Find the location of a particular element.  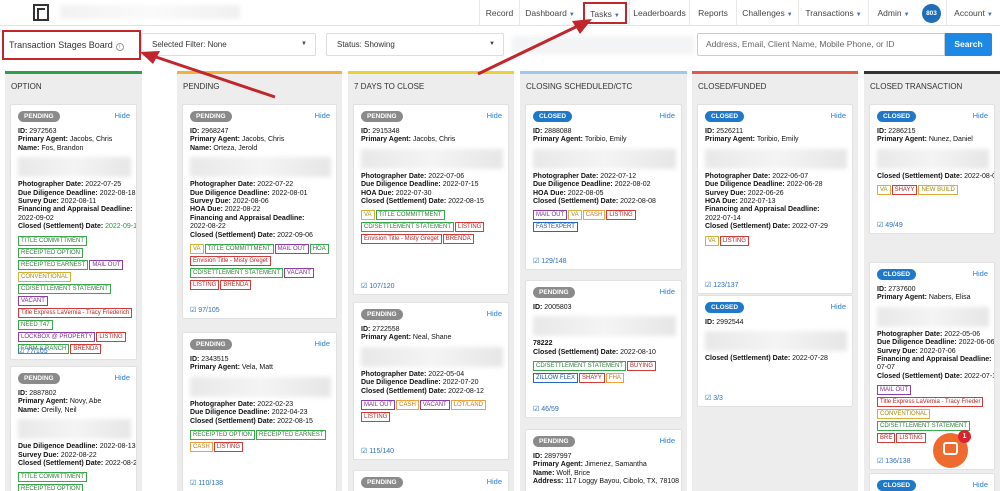

nav-account: Account ▼ is located at coordinates (973, 13).